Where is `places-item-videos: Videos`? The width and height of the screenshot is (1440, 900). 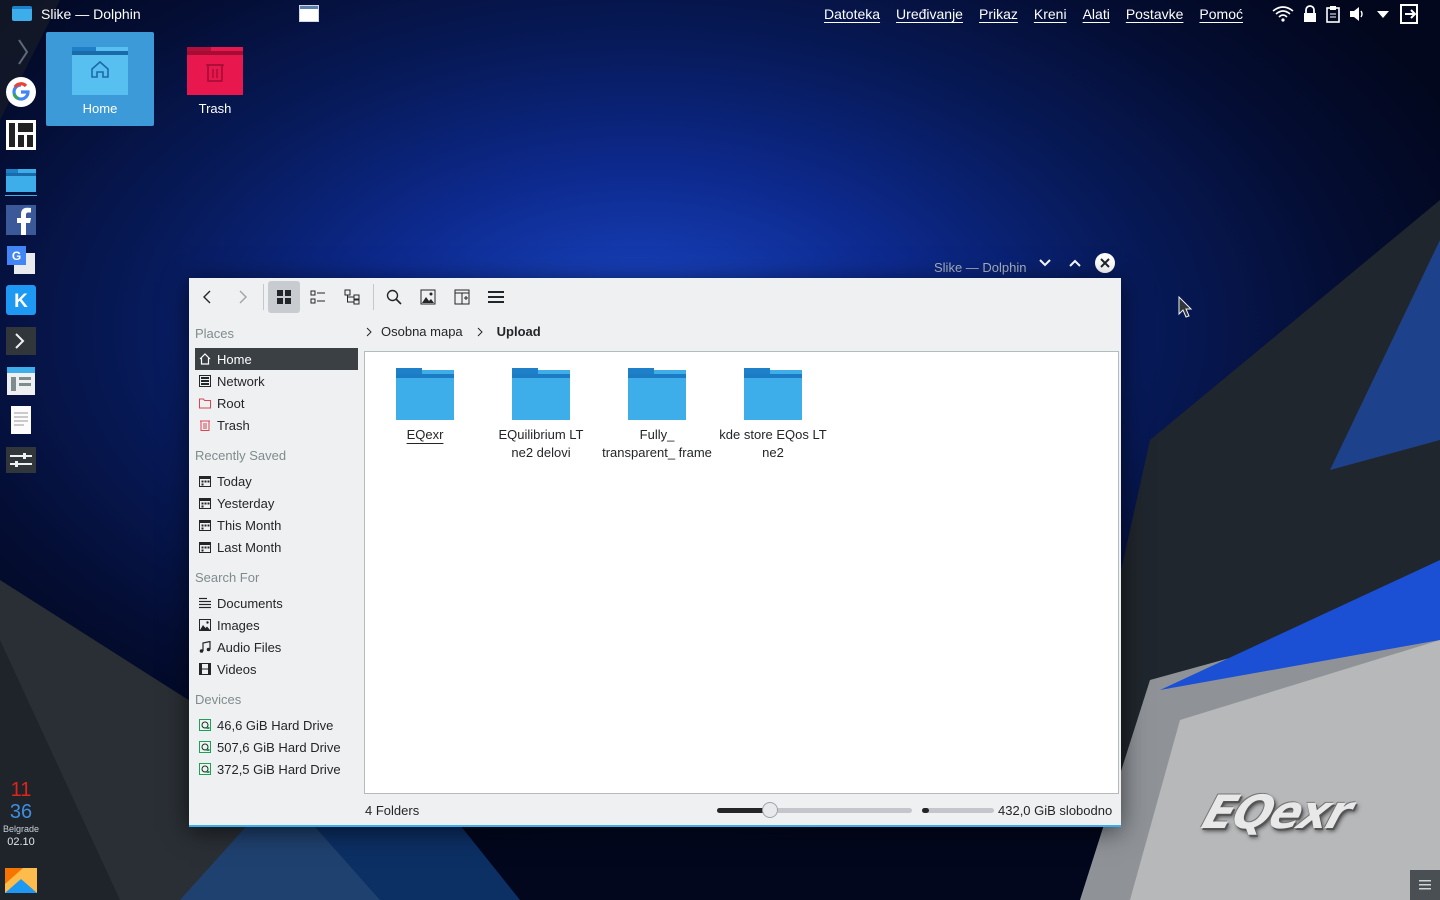 places-item-videos: Videos is located at coordinates (276, 669).